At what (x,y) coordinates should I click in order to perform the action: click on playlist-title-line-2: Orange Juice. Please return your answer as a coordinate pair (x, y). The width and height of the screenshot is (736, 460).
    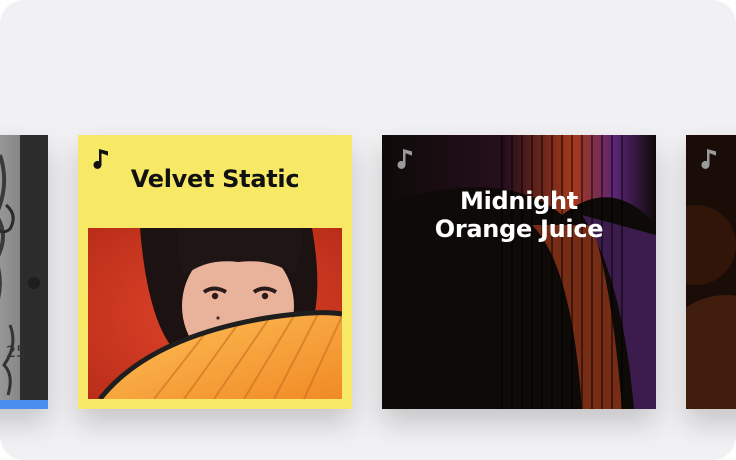
    Looking at the image, I should click on (519, 229).